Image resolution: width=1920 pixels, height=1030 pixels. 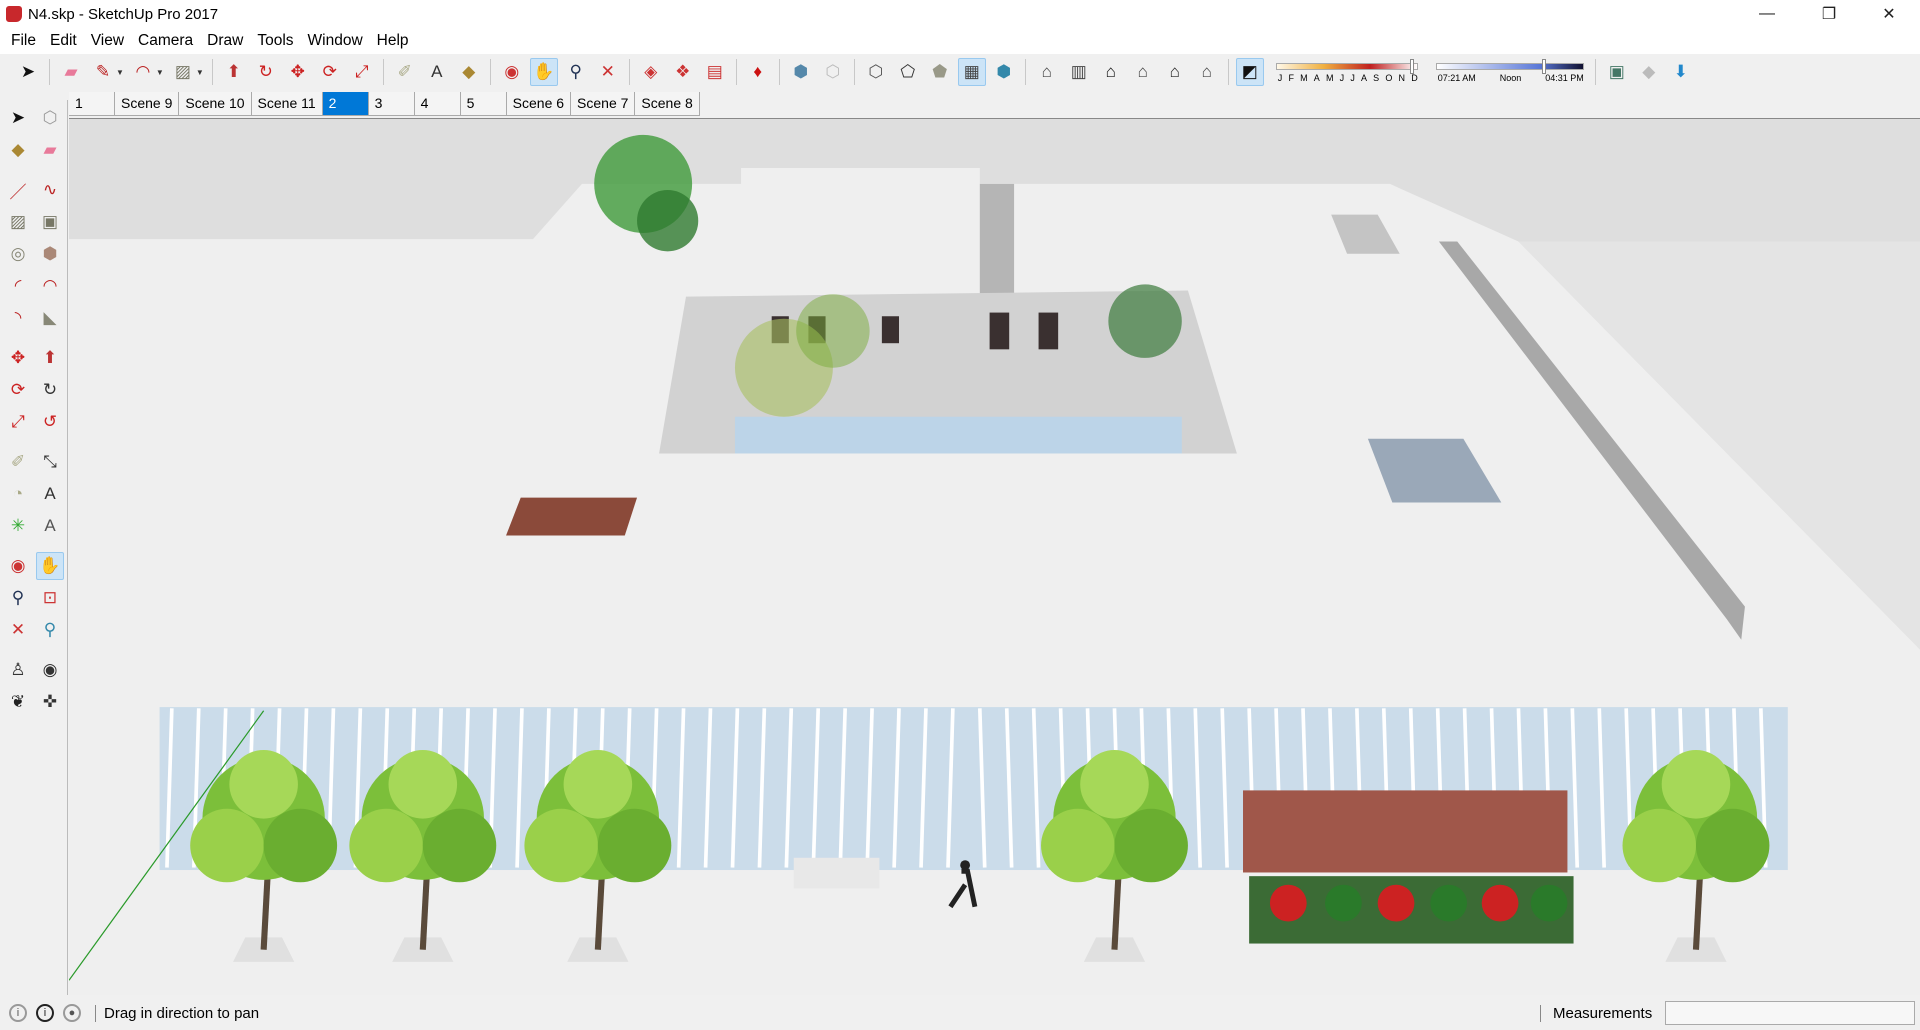 I want to click on ruby-button: ♦, so click(x=758, y=72).